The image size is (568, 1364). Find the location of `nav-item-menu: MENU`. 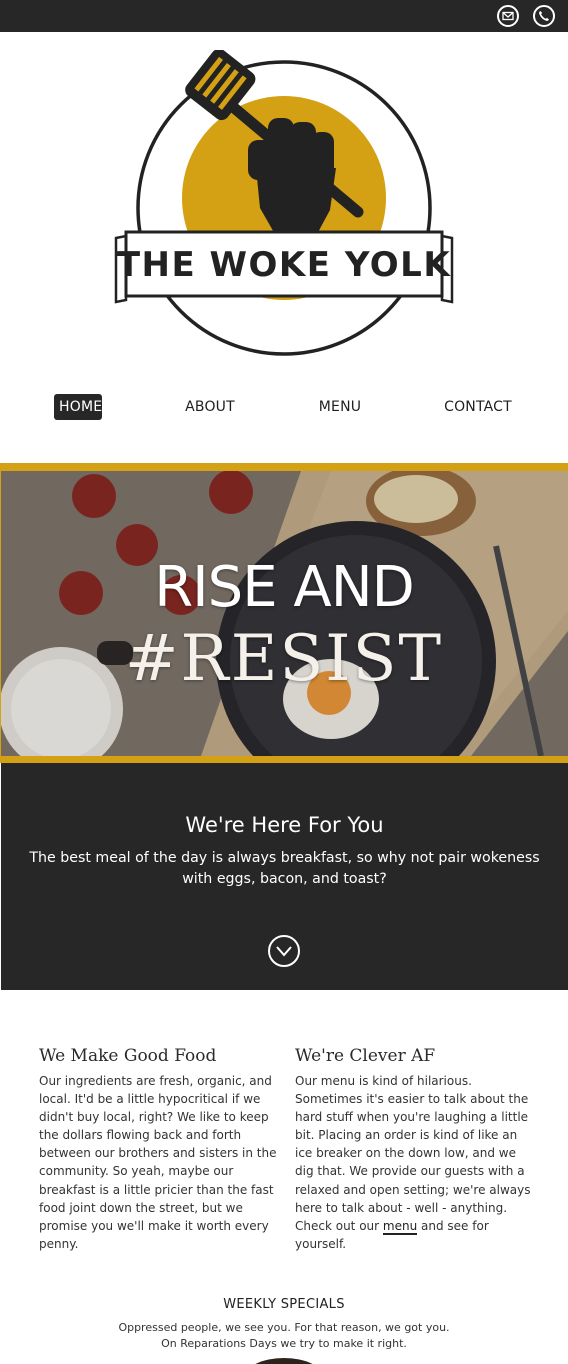

nav-item-menu: MENU is located at coordinates (340, 407).